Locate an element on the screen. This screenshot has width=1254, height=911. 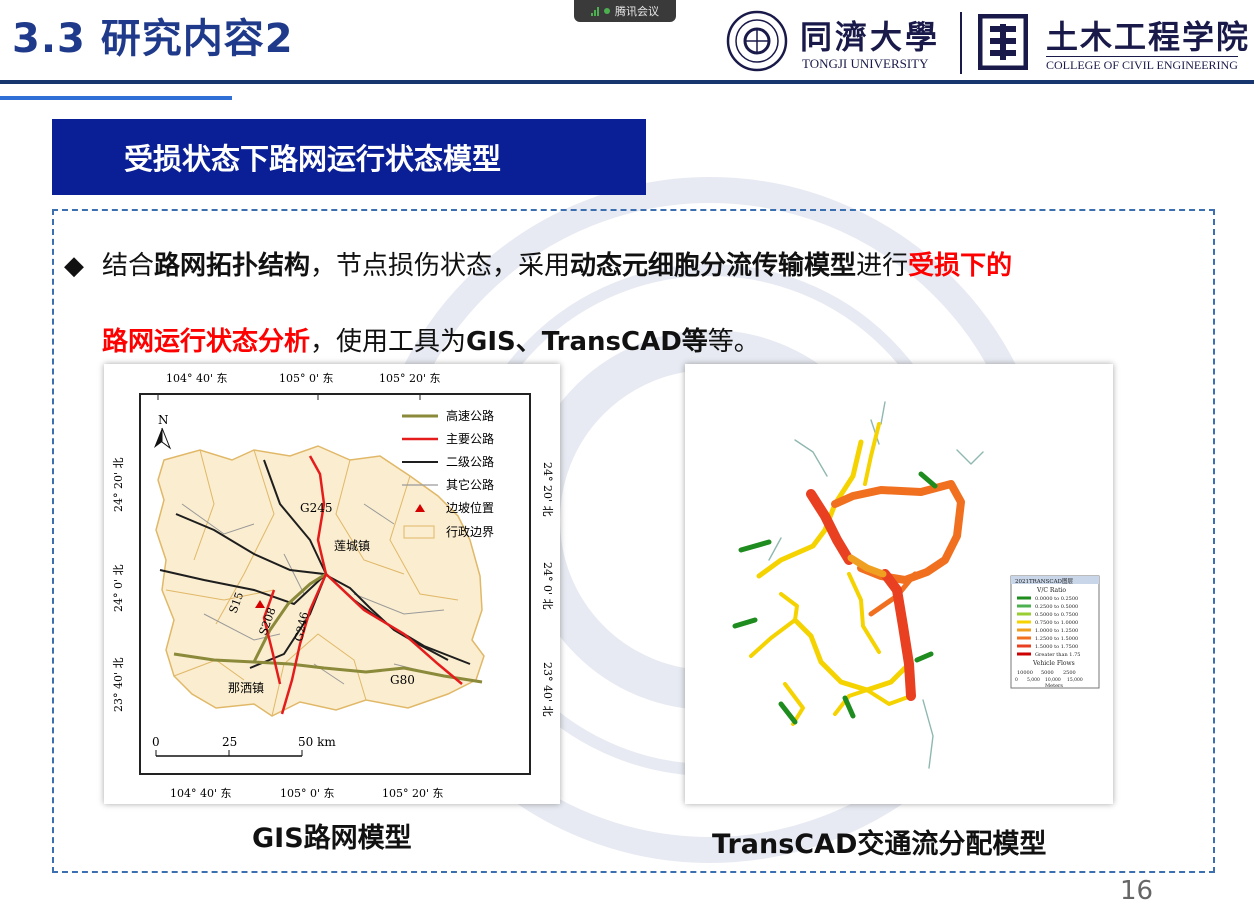
legend-item-label: 1.5000 to 1.7500 is located at coordinates (1056, 647).